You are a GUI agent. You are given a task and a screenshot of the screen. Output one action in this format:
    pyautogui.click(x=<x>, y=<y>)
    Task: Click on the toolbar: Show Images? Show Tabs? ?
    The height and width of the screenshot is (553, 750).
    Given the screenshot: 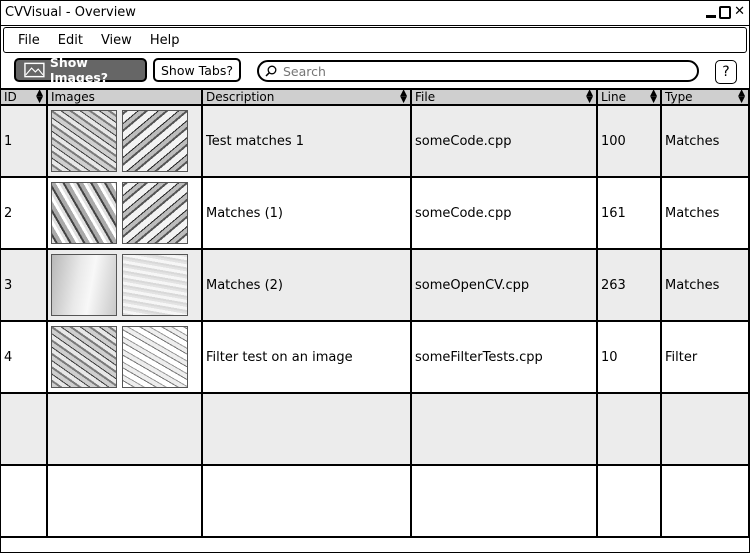 What is the action you would take?
    pyautogui.click(x=375, y=72)
    